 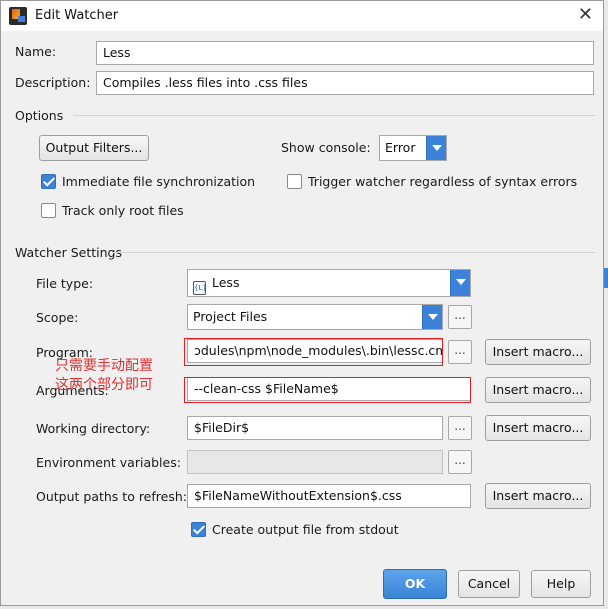 I want to click on annotation-line-1: 只需要手动配置, so click(x=104, y=366).